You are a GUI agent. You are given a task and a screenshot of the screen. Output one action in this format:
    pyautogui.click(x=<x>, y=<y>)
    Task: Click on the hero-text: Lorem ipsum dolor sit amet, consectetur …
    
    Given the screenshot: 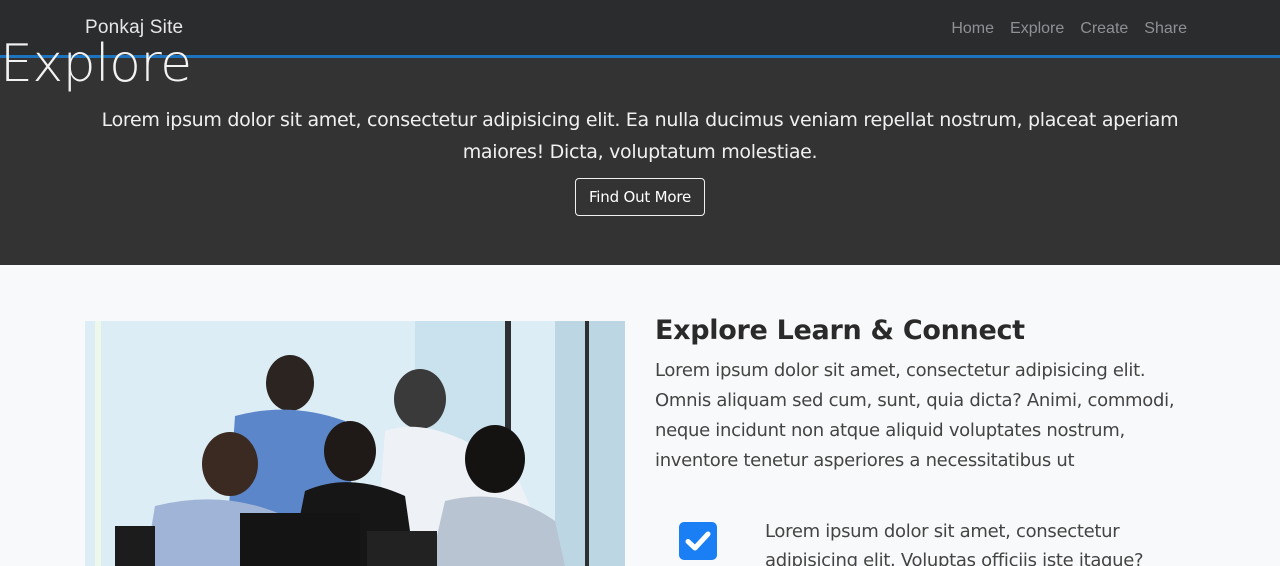 What is the action you would take?
    pyautogui.click(x=640, y=136)
    